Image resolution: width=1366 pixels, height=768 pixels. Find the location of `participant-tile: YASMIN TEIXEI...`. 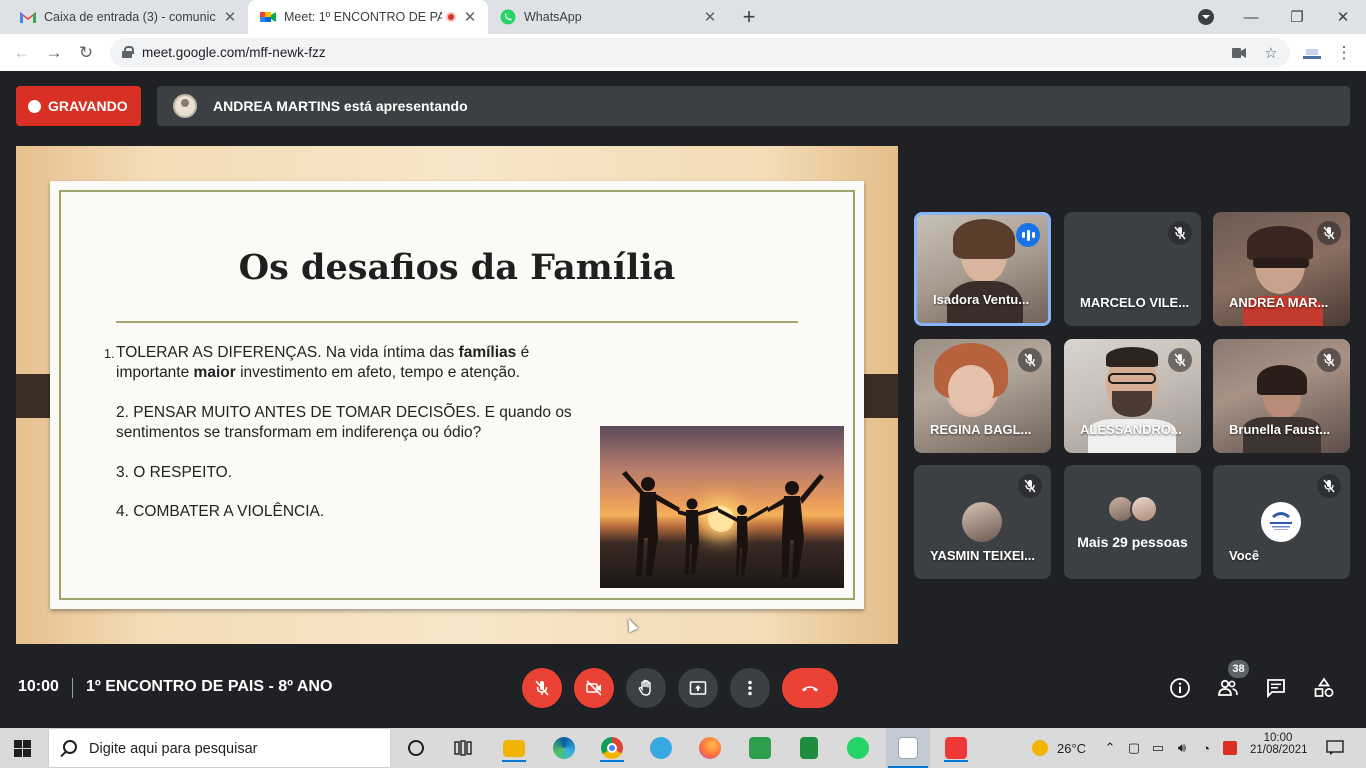

participant-tile: YASMIN TEIXEI... is located at coordinates (982, 522).